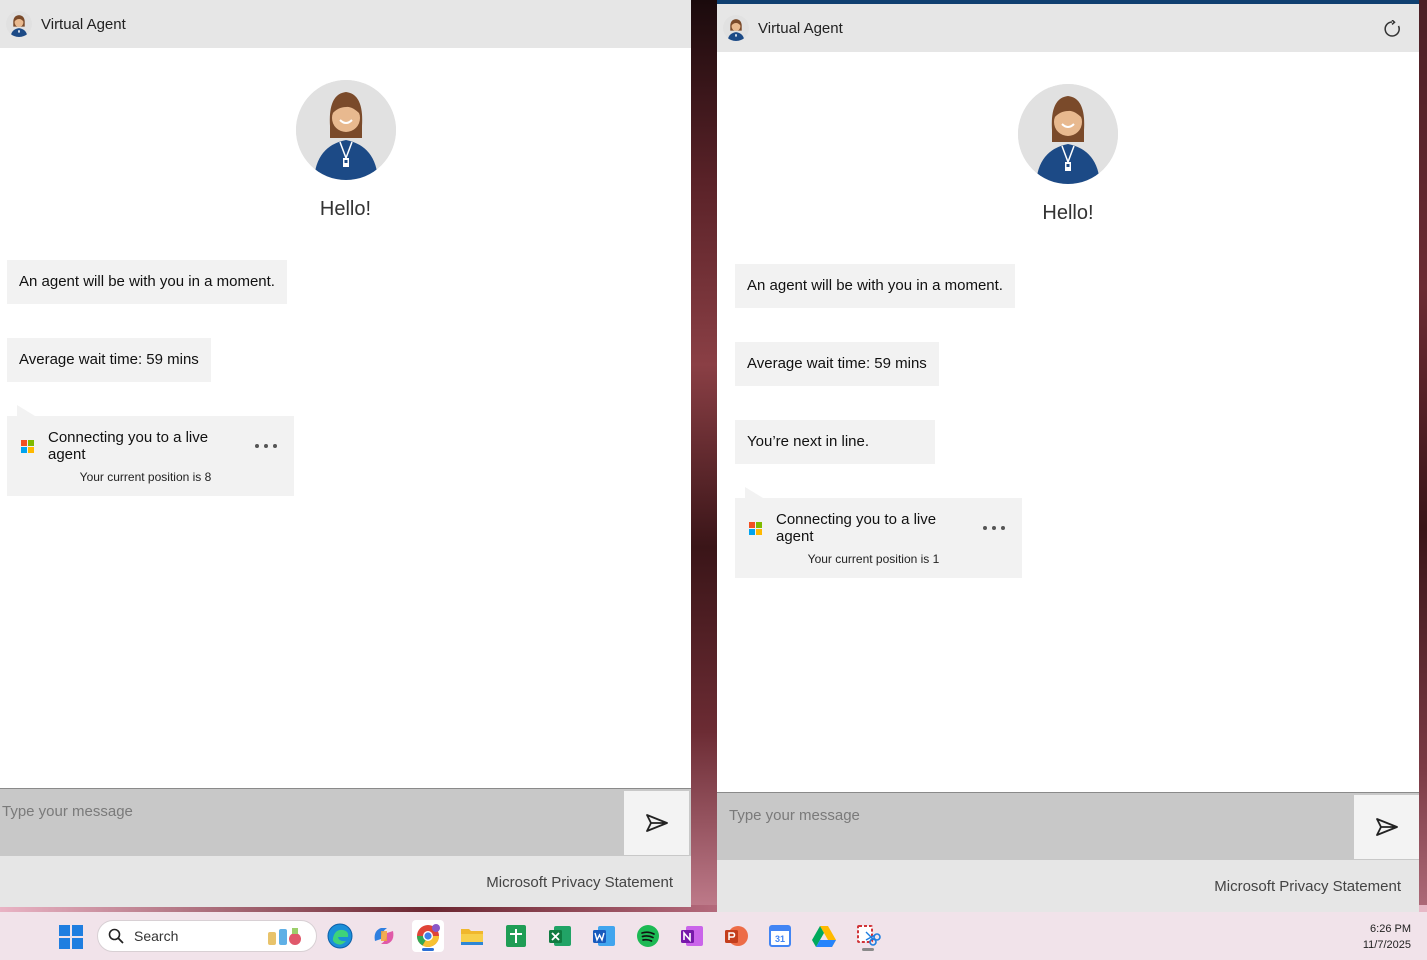 This screenshot has height=960, width=1427. I want to click on taskbar-file-explorer, so click(472, 936).